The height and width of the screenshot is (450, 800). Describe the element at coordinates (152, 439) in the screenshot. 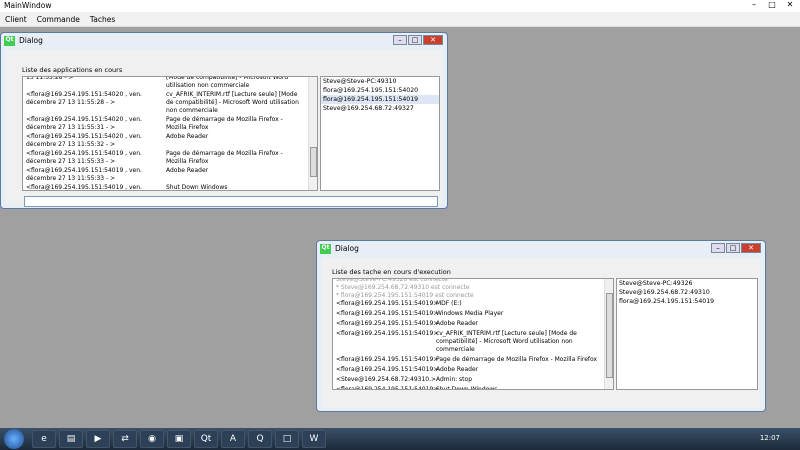

I see `firefox-icon: ◉` at that location.